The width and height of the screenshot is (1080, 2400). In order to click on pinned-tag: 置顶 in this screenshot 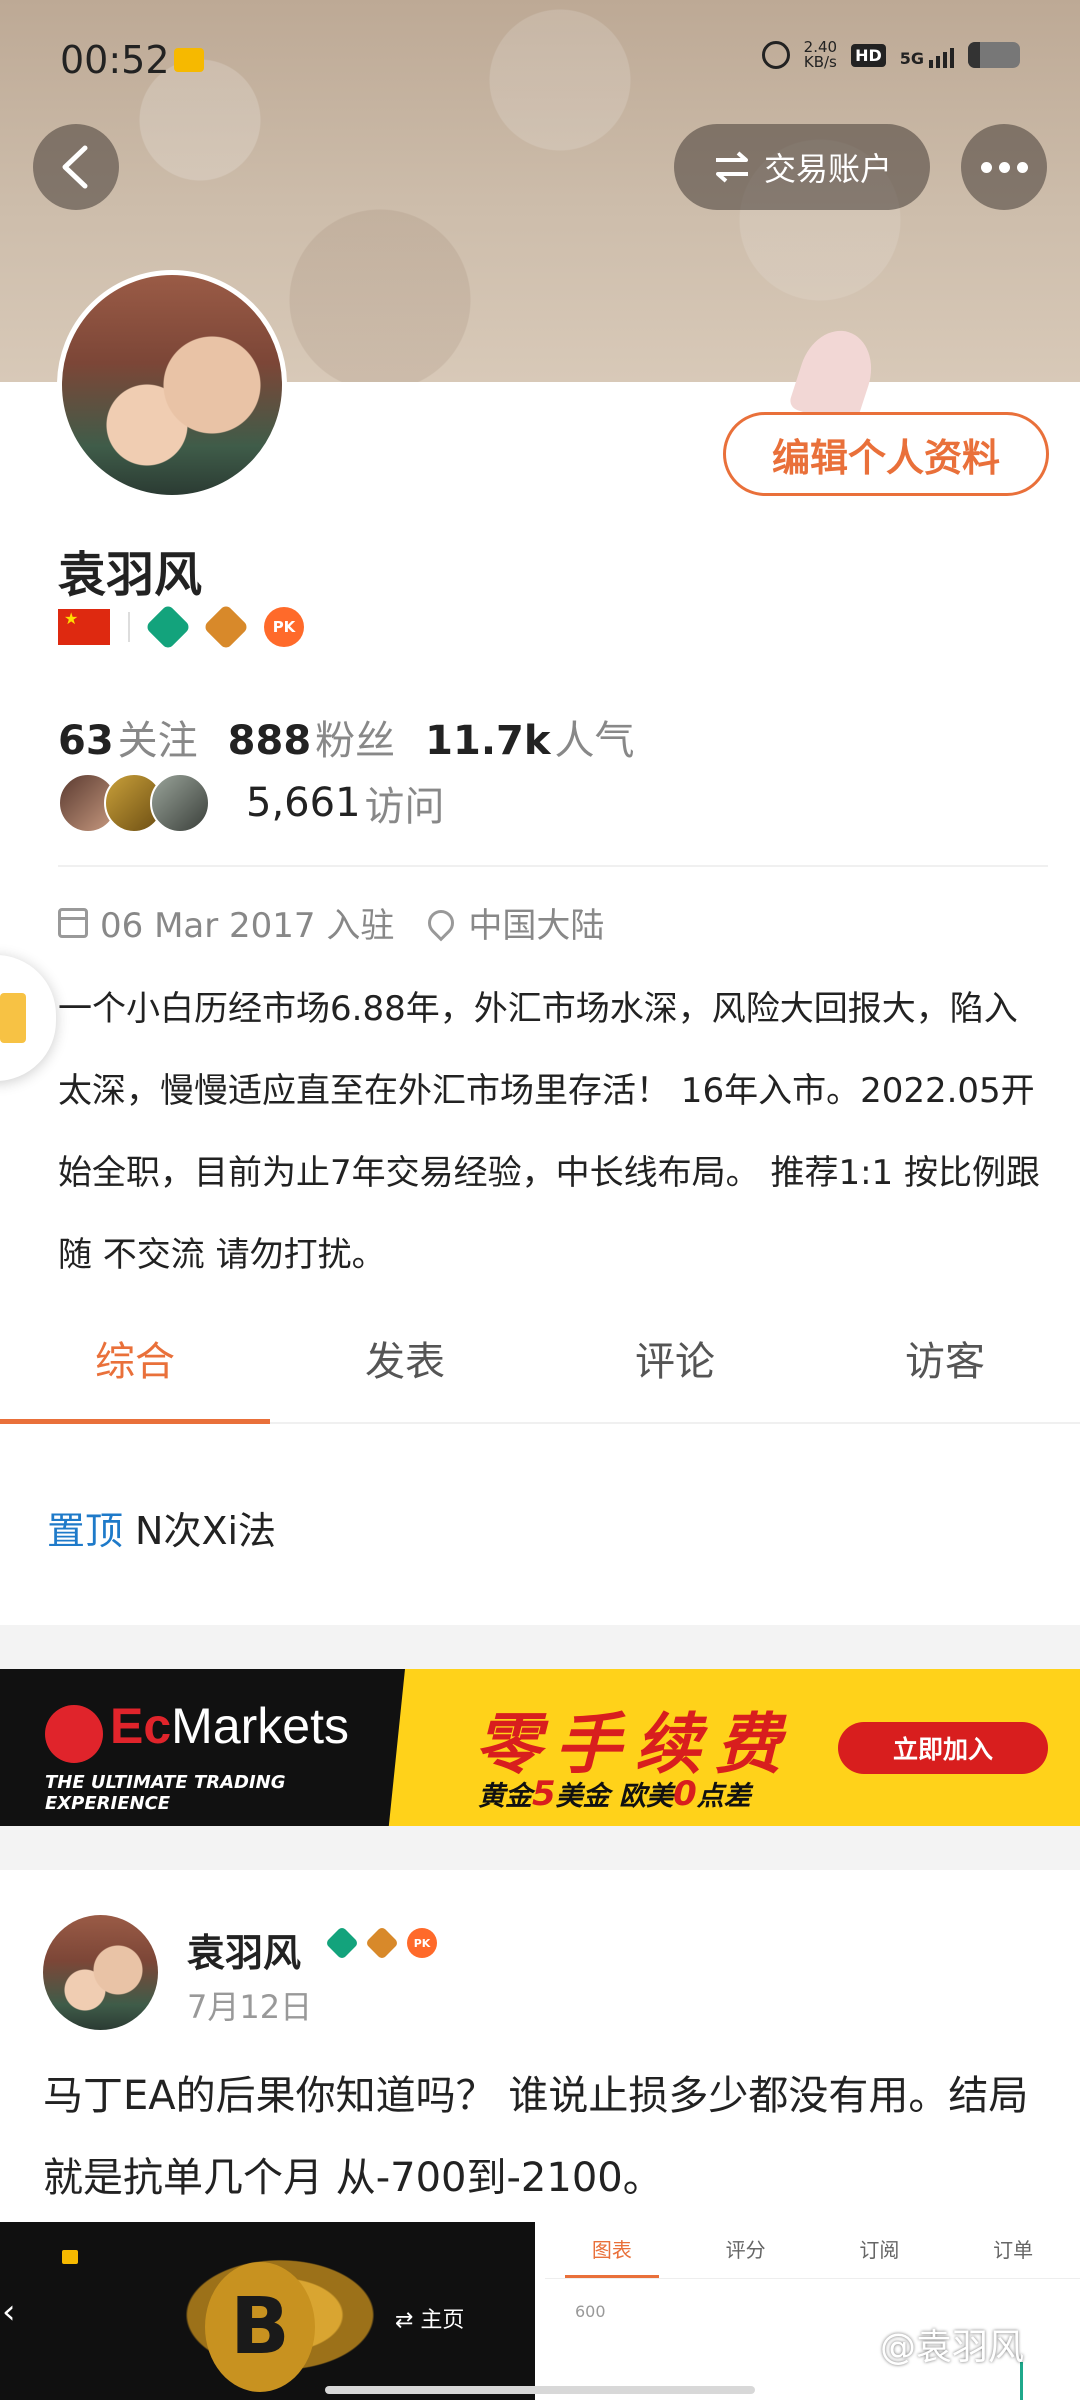, I will do `click(85, 1531)`.